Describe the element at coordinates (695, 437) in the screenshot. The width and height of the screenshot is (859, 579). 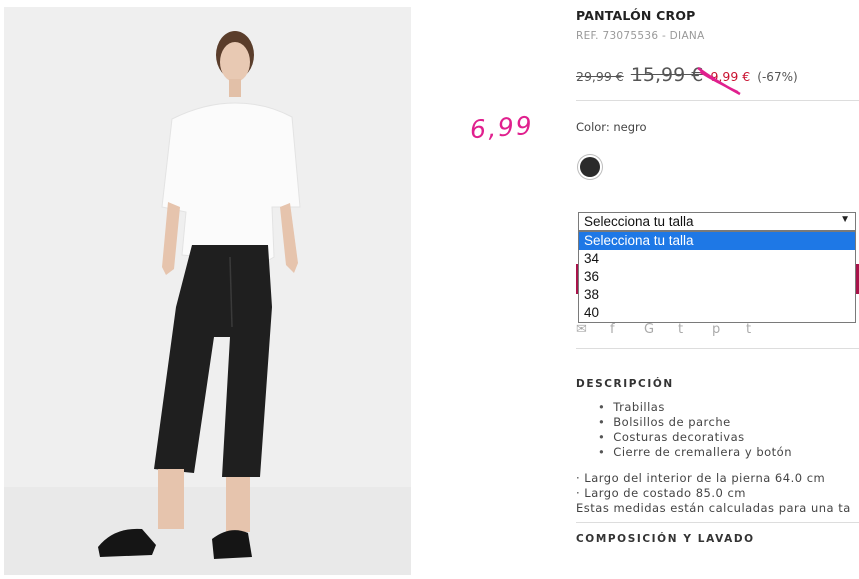
I see `list-item: Costuras decorativas` at that location.